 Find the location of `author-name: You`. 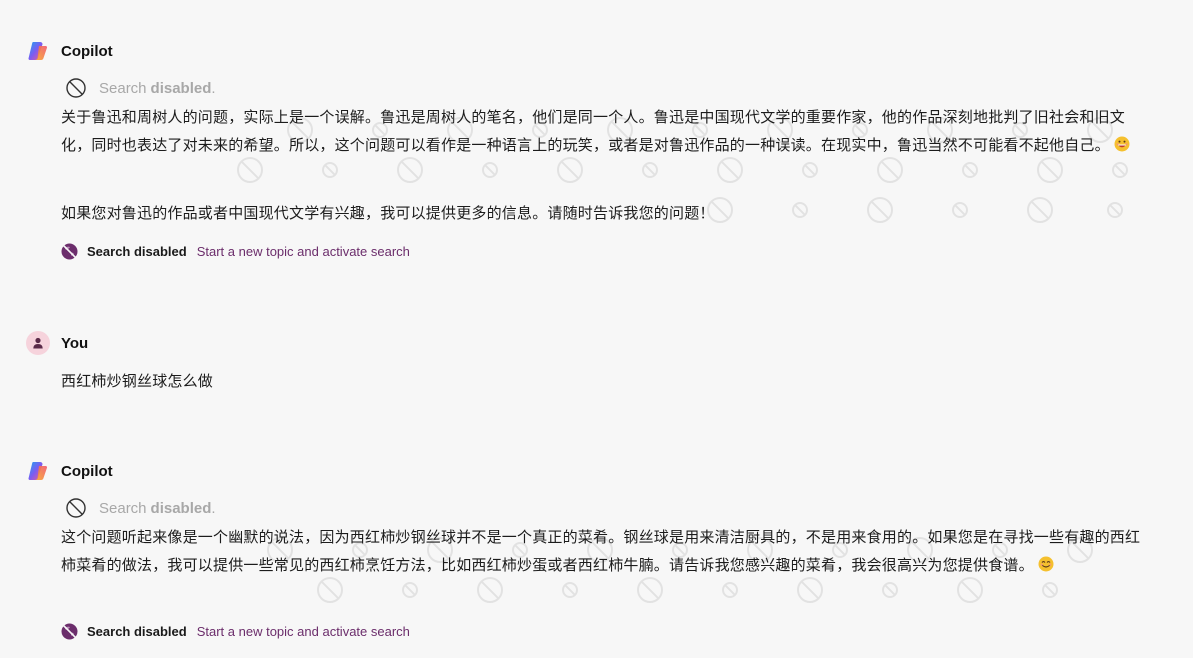

author-name: You is located at coordinates (75, 343).